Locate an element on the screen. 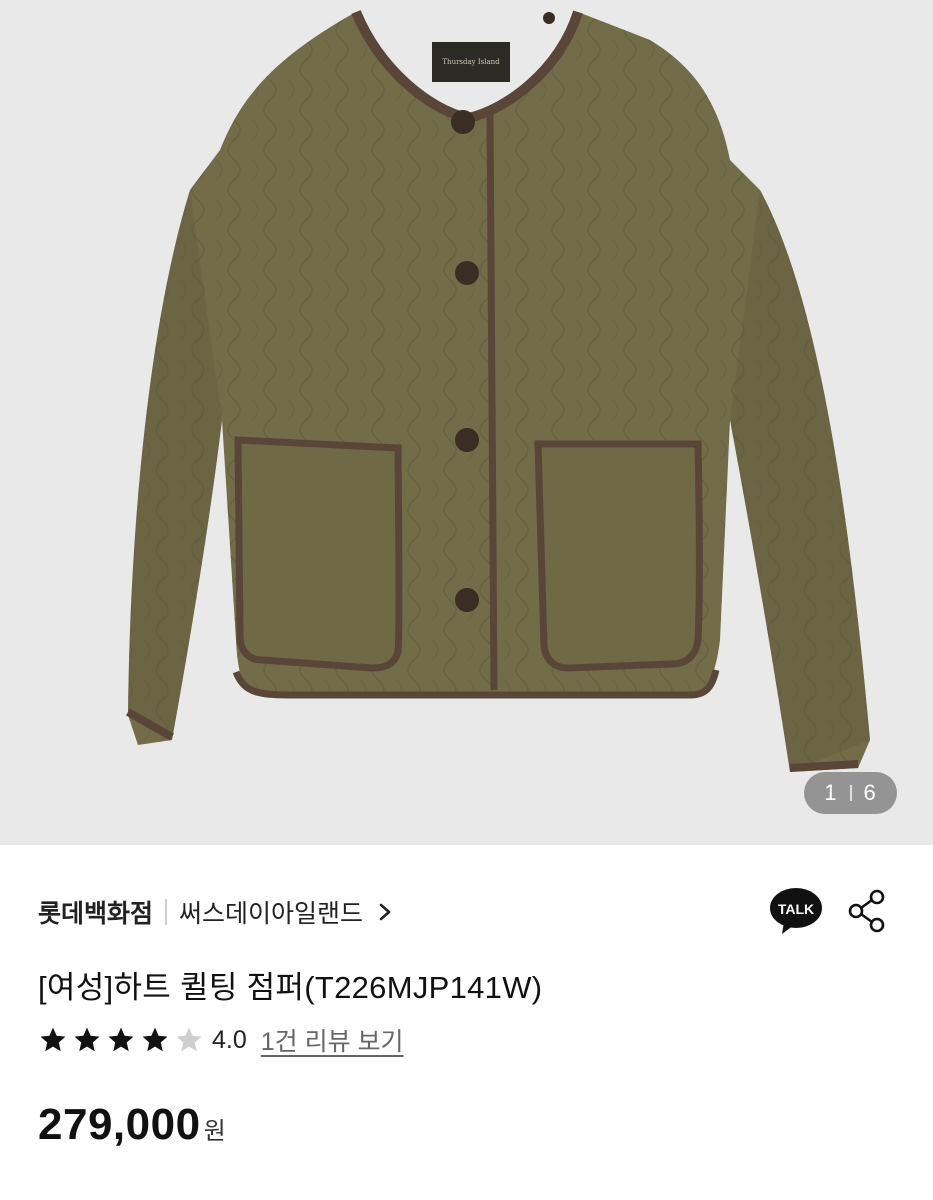 The width and height of the screenshot is (933, 1200). star-rating is located at coordinates (121, 1040).